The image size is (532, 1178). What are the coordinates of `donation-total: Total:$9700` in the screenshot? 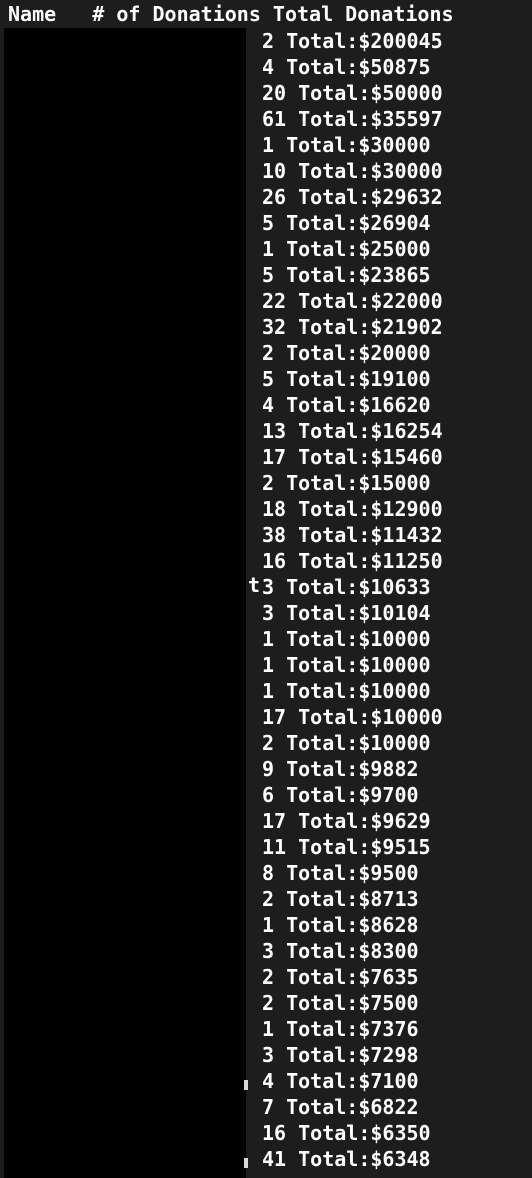 It's located at (352, 795).